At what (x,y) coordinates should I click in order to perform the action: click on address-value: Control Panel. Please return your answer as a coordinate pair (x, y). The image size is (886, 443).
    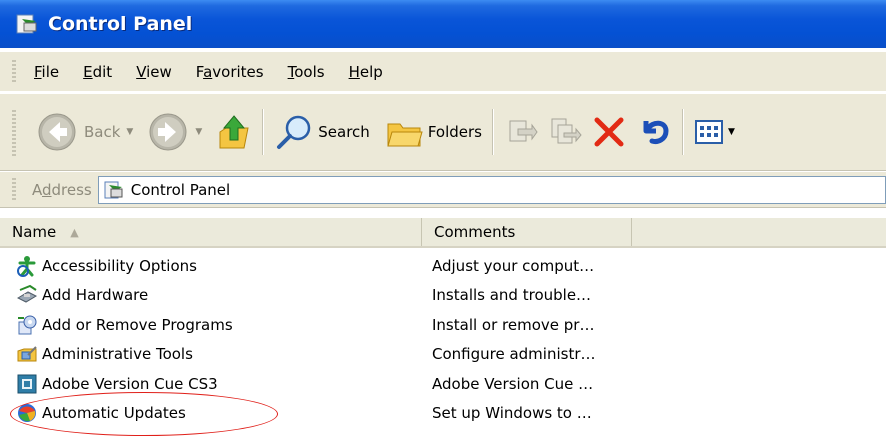
    Looking at the image, I should click on (180, 189).